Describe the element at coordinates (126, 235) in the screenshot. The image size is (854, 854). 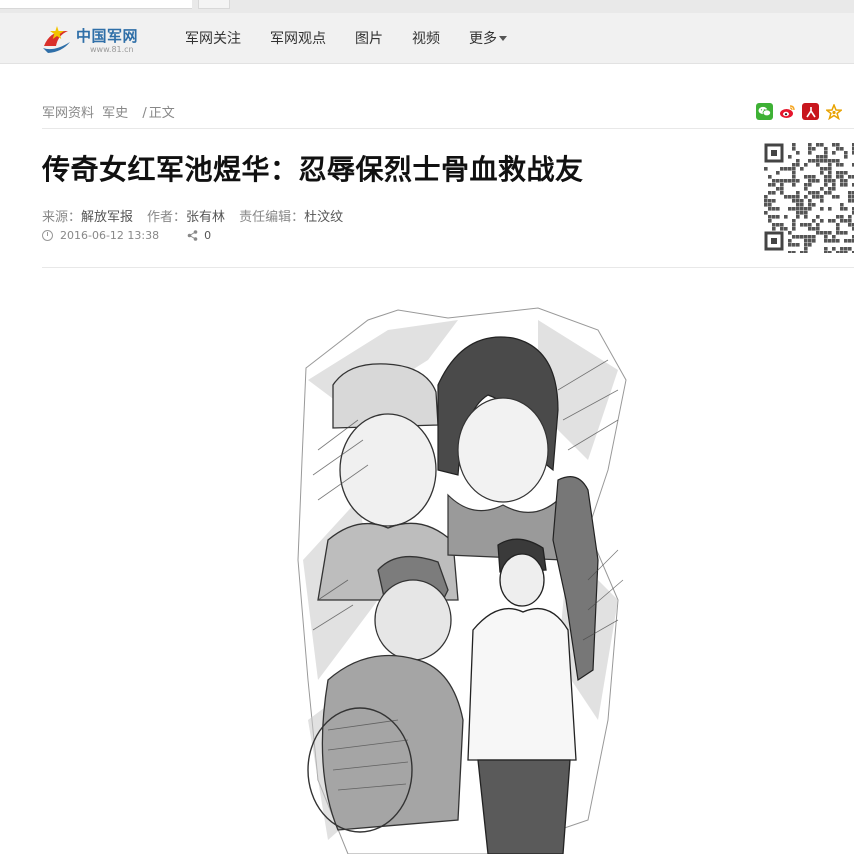
I see `article-meta-secondary: 2016-06-12 13:38 0` at that location.